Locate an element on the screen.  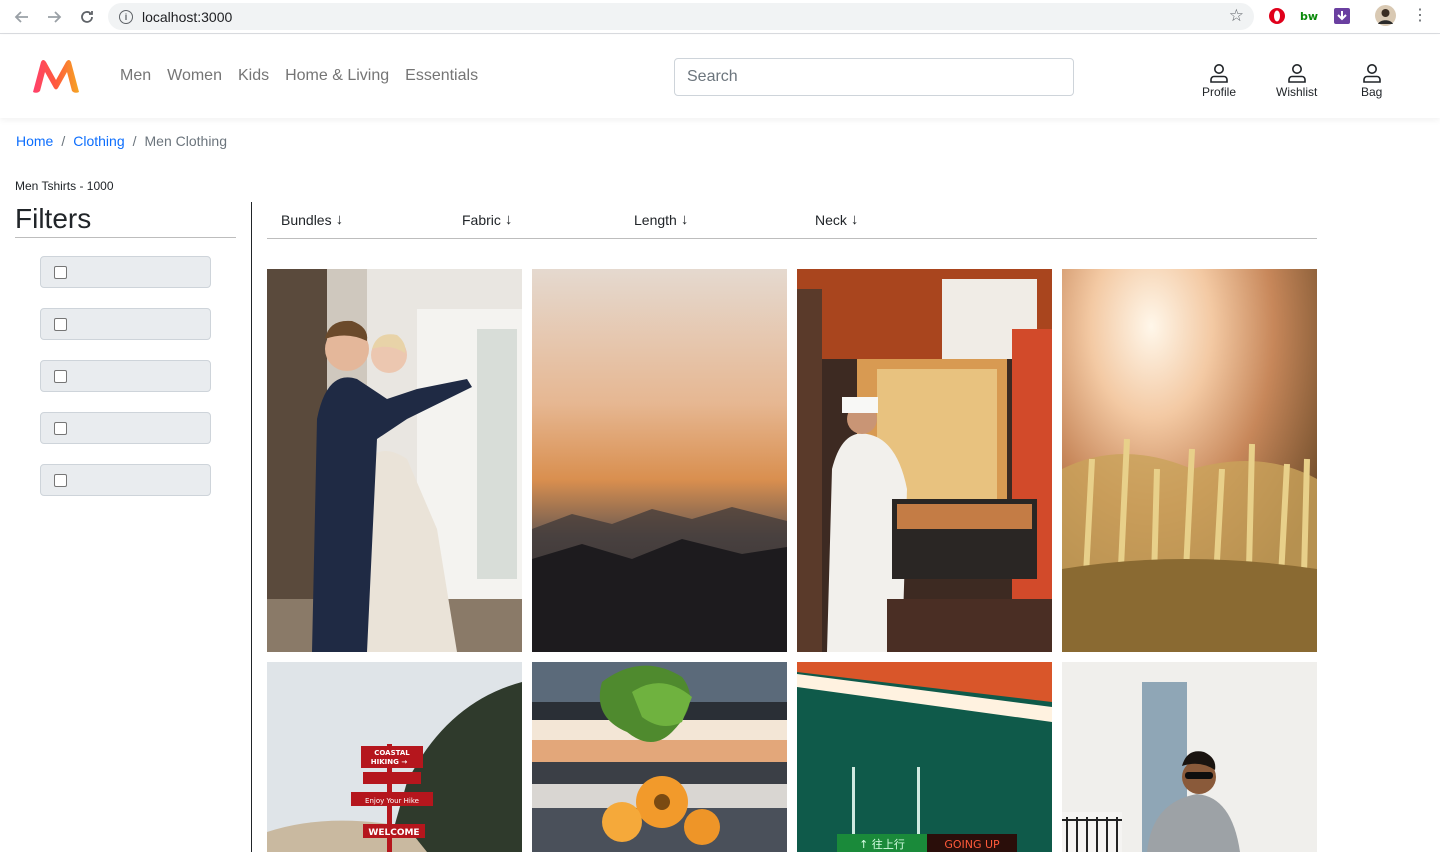
nav-essentials: Essentials is located at coordinates (441, 76).